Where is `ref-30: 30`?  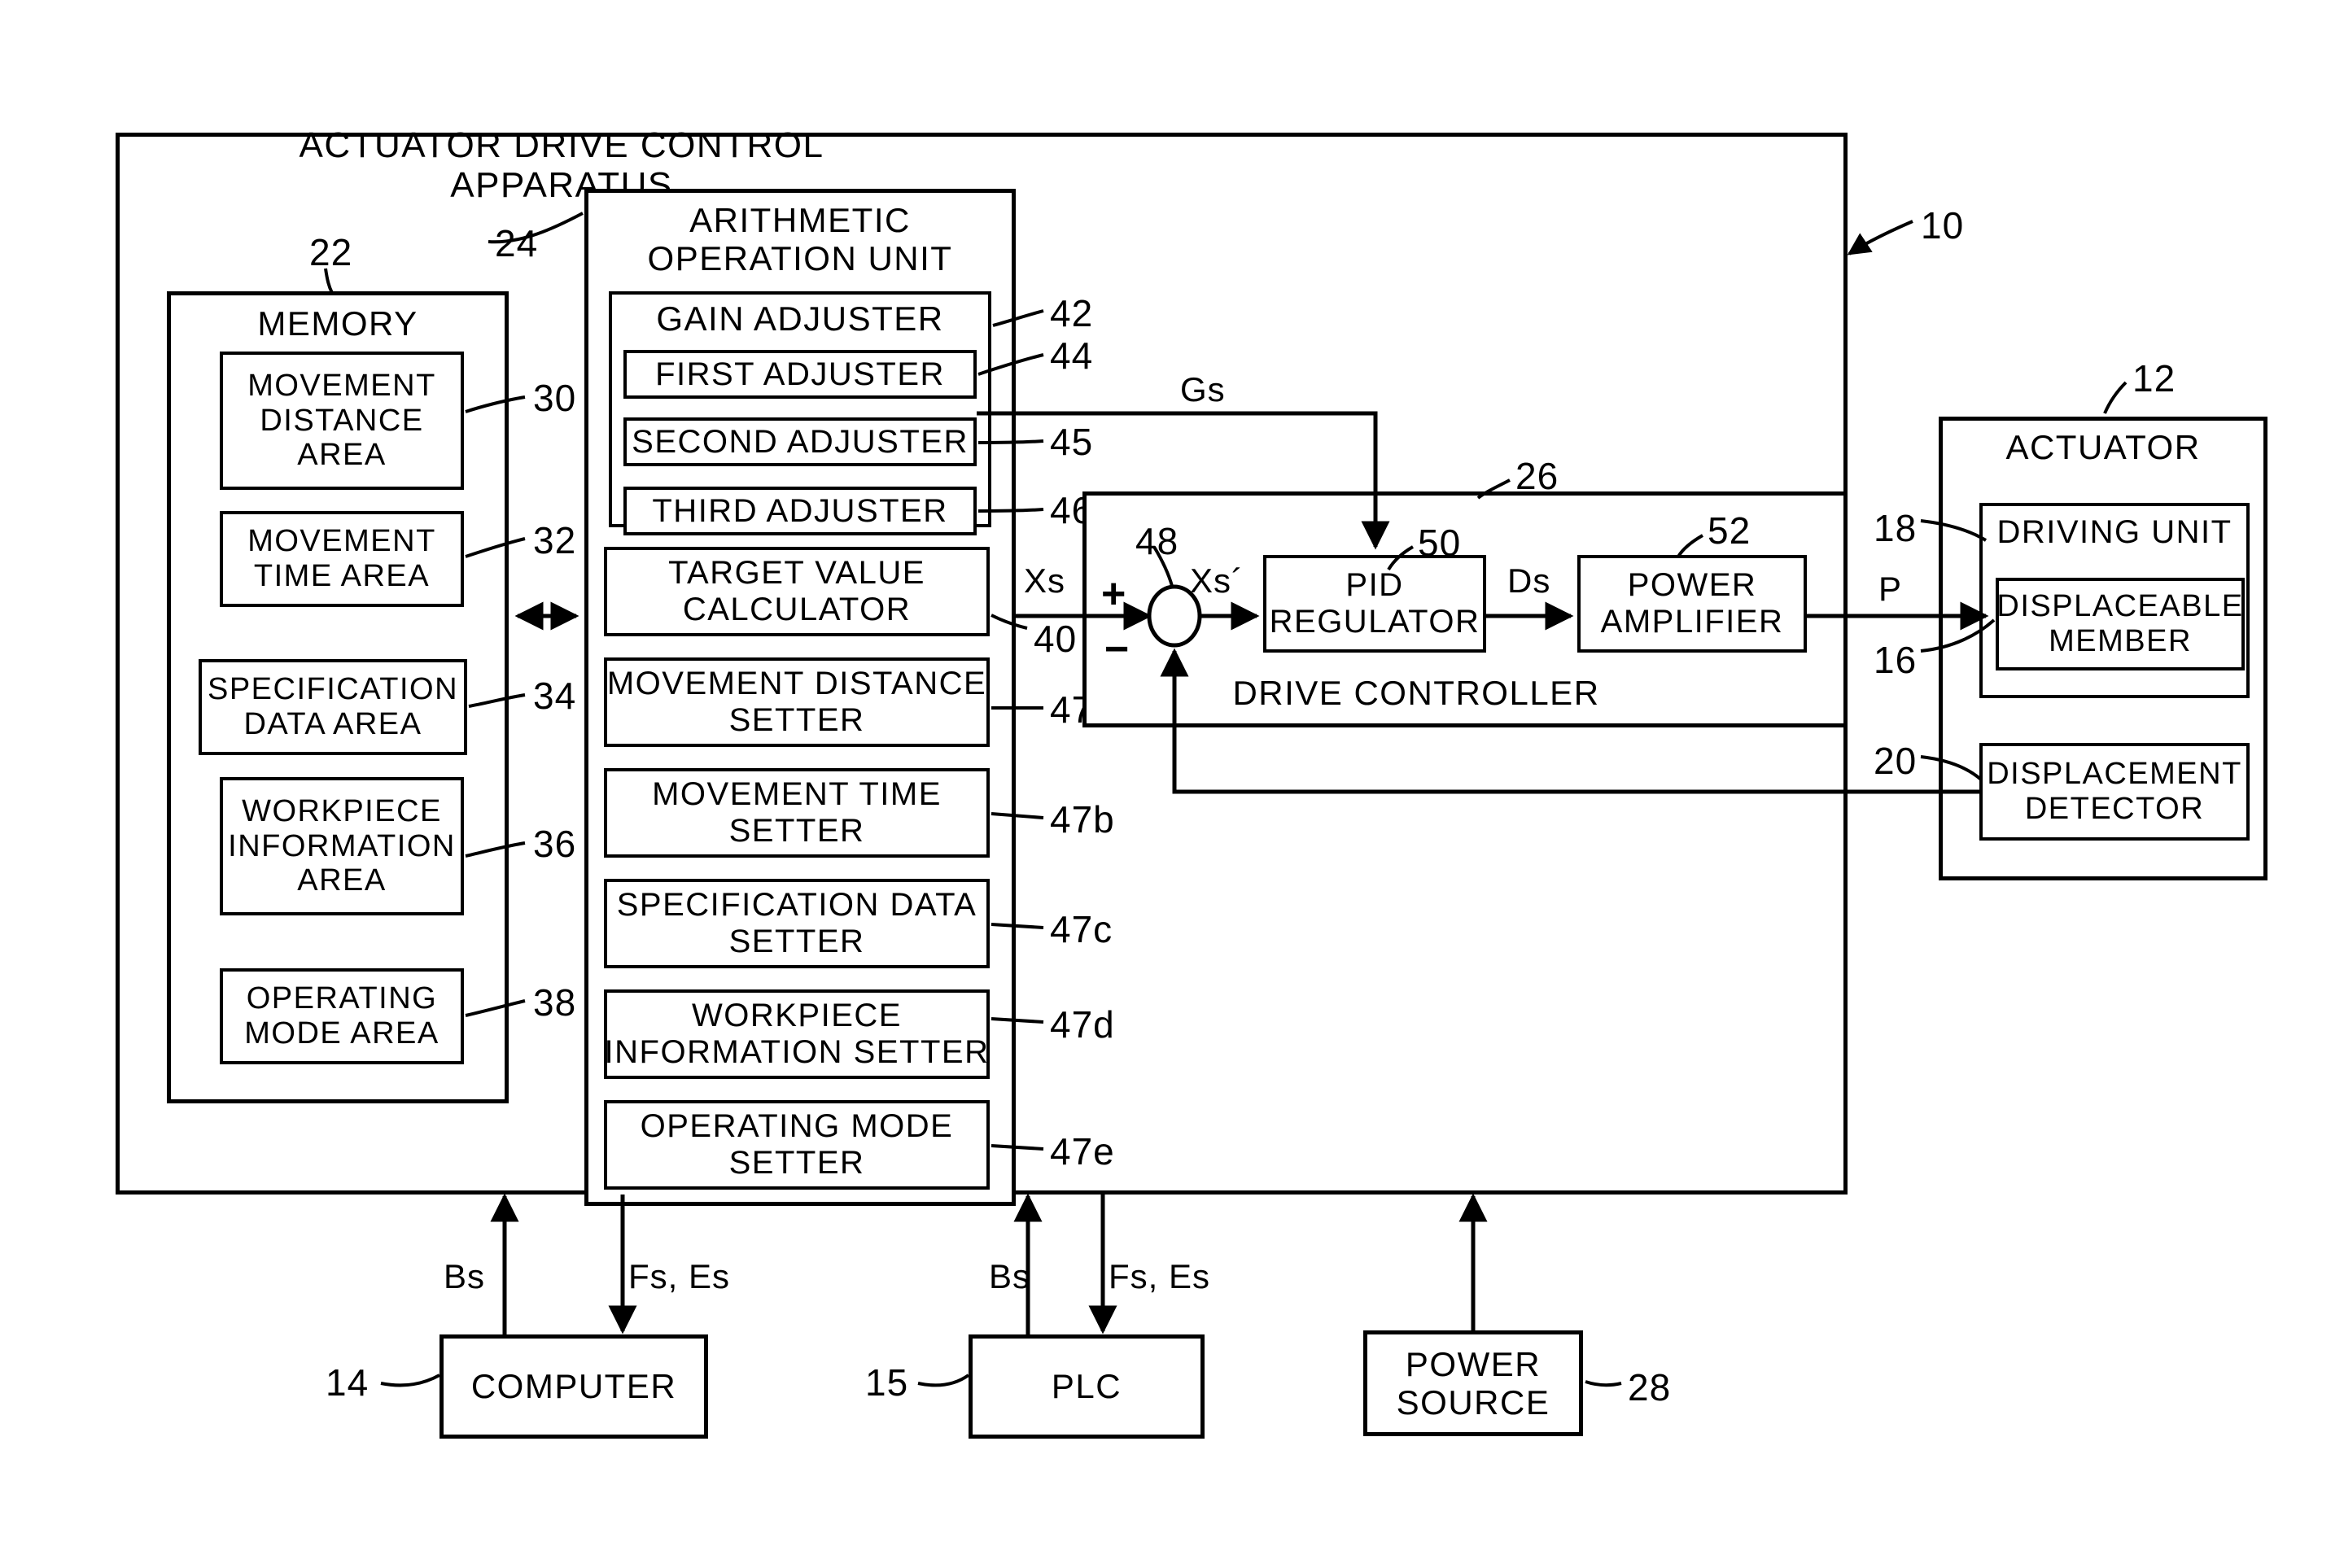
ref-30: 30 is located at coordinates (555, 398).